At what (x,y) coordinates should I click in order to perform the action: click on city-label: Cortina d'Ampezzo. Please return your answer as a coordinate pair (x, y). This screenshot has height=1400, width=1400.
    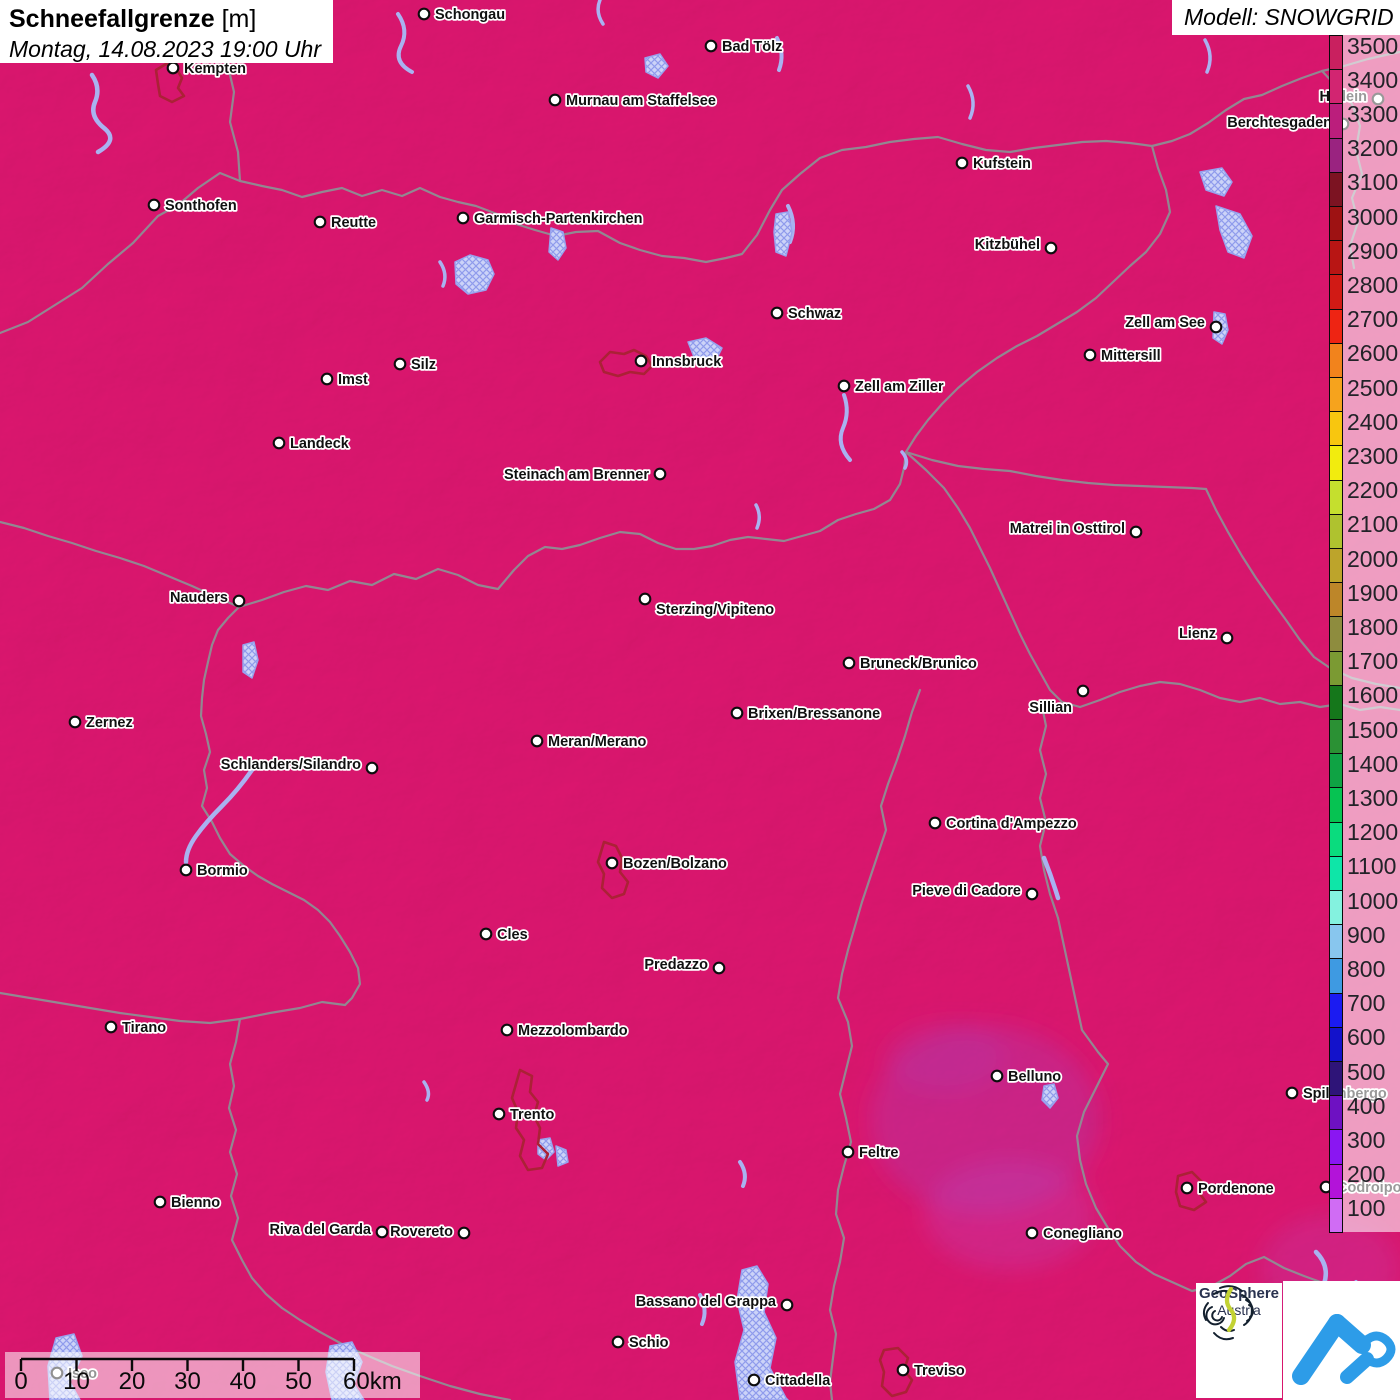
    Looking at the image, I should click on (1011, 824).